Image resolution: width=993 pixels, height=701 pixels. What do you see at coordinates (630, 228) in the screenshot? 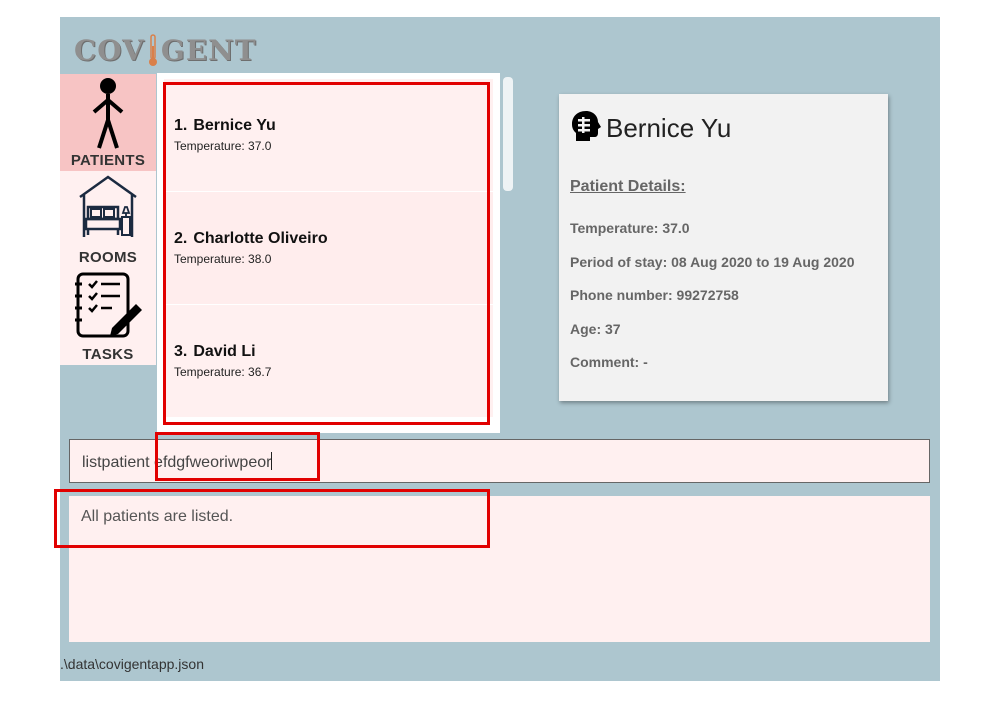
I see `detail-temperature: Temperature: 37.0` at bounding box center [630, 228].